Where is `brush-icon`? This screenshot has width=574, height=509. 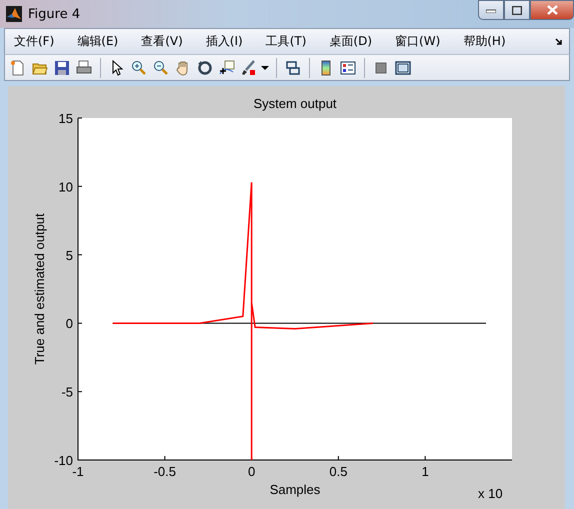 brush-icon is located at coordinates (249, 68).